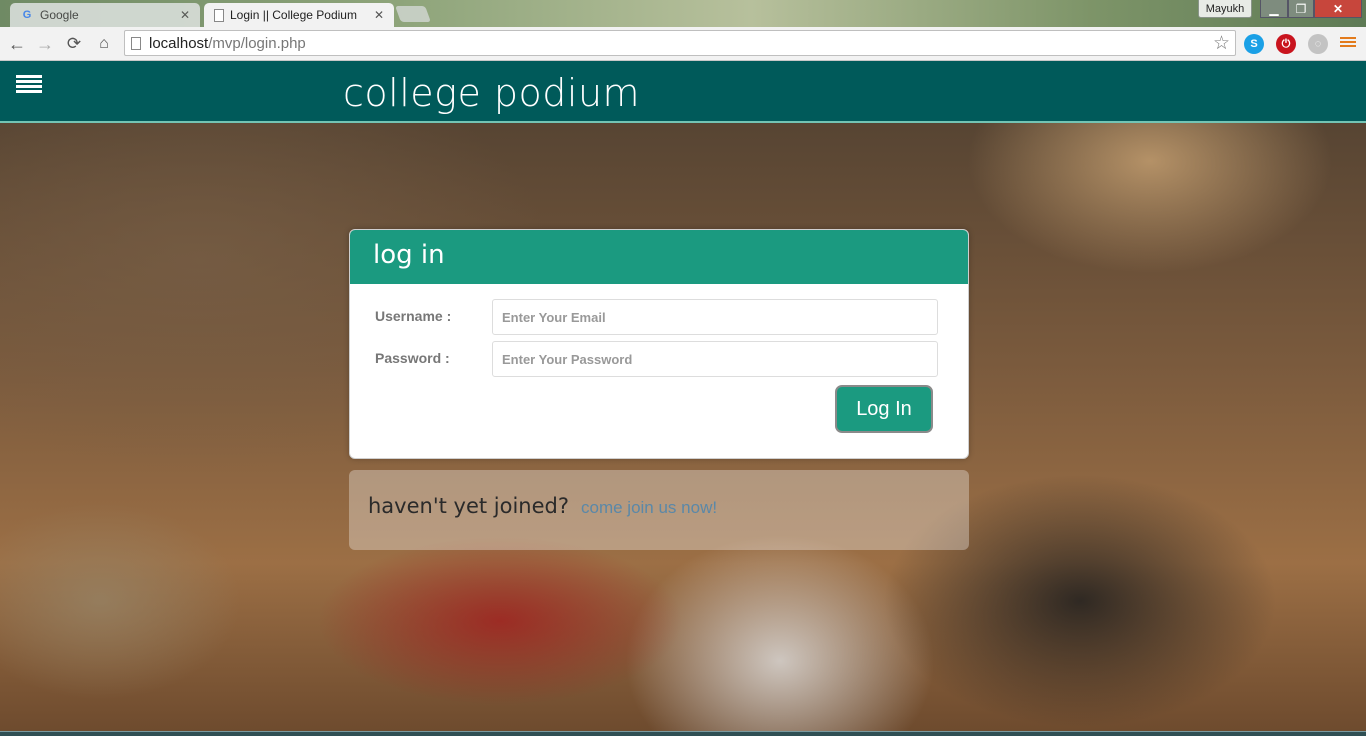 This screenshot has height=736, width=1366. Describe the element at coordinates (715, 317) in the screenshot. I see `username-input` at that location.